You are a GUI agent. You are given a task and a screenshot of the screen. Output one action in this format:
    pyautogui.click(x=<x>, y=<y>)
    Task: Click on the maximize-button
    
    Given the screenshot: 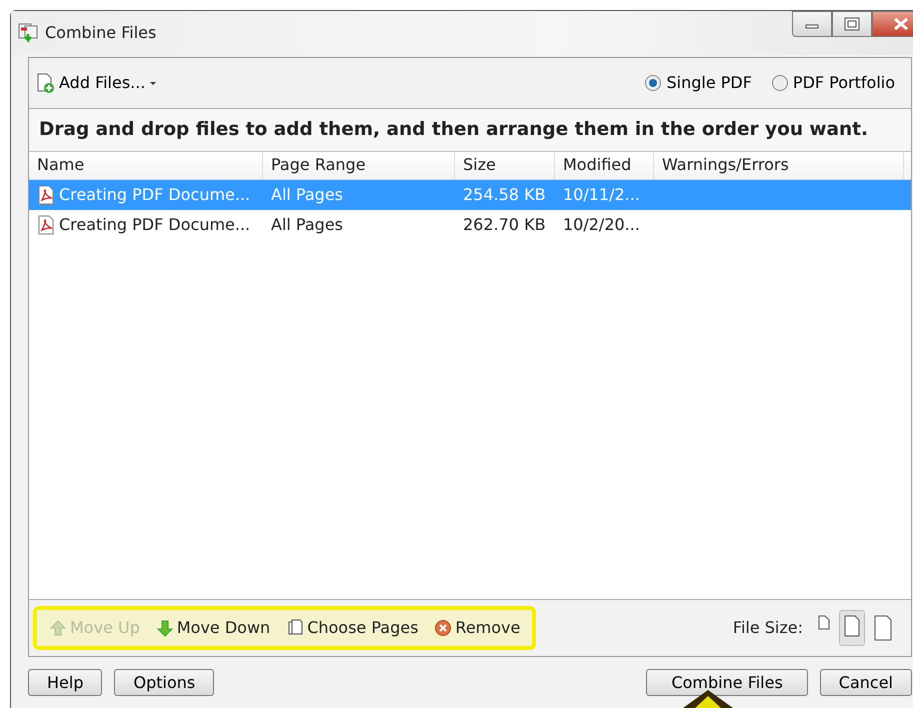 What is the action you would take?
    pyautogui.click(x=852, y=24)
    